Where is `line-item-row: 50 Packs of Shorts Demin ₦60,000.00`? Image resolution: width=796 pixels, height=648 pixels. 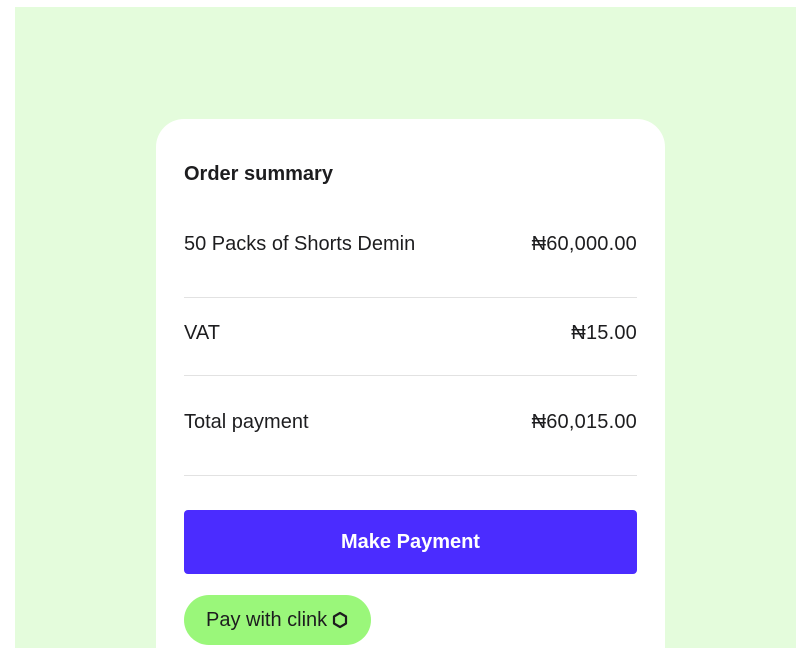
line-item-row: 50 Packs of Shorts Demin ₦60,000.00 is located at coordinates (410, 244).